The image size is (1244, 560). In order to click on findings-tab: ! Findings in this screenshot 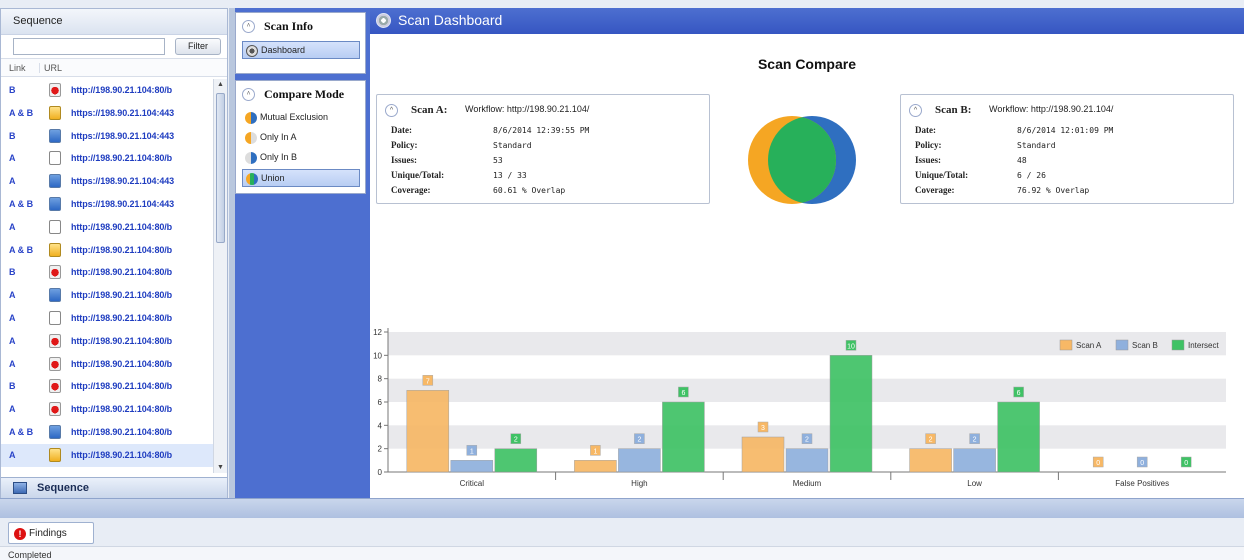, I will do `click(51, 533)`.